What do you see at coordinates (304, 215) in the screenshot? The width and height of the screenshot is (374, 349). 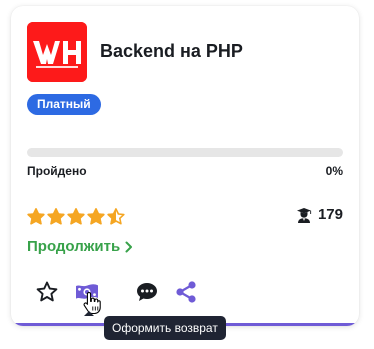 I see `student-icon` at bounding box center [304, 215].